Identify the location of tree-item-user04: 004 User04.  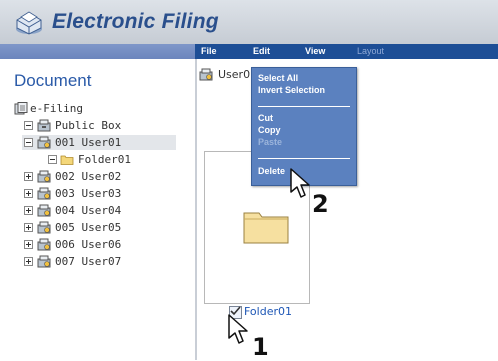
(104, 210).